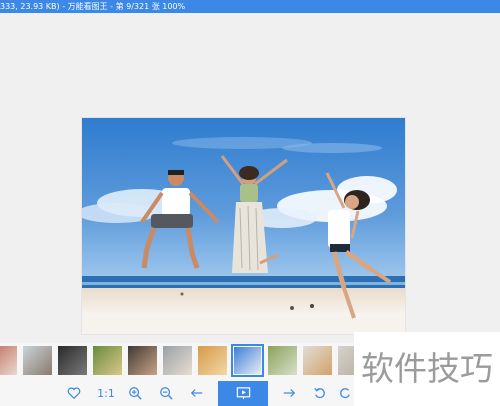 The height and width of the screenshot is (406, 500). I want to click on zoom-out-button, so click(166, 393).